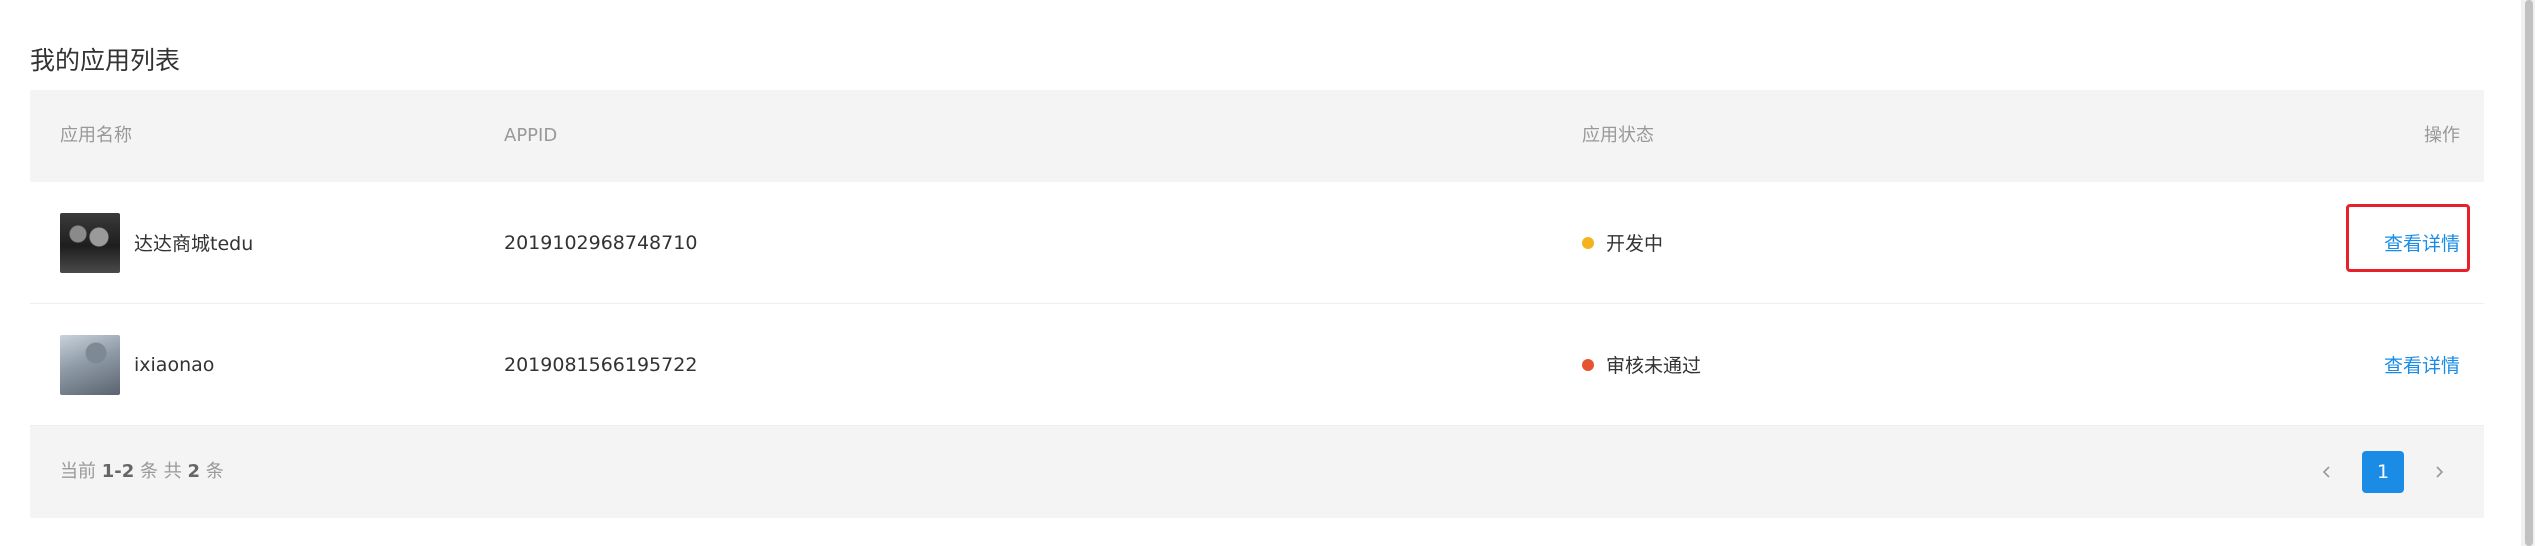  Describe the element at coordinates (1654, 366) in the screenshot. I see `status-text: 审核未通过` at that location.